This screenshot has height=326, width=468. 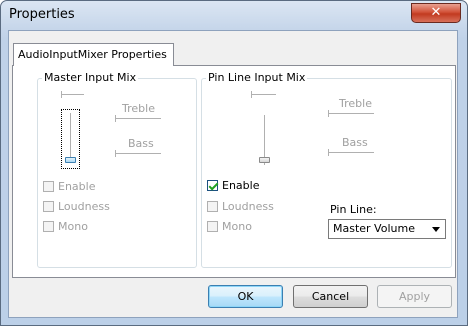 What do you see at coordinates (73, 226) in the screenshot?
I see `master-mono-label: Mono` at bounding box center [73, 226].